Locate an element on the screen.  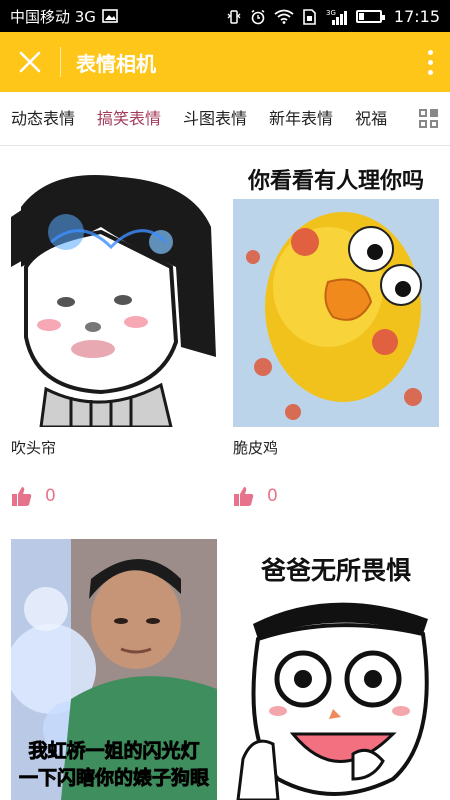
tab-battle: 斗图表情 is located at coordinates (215, 118).